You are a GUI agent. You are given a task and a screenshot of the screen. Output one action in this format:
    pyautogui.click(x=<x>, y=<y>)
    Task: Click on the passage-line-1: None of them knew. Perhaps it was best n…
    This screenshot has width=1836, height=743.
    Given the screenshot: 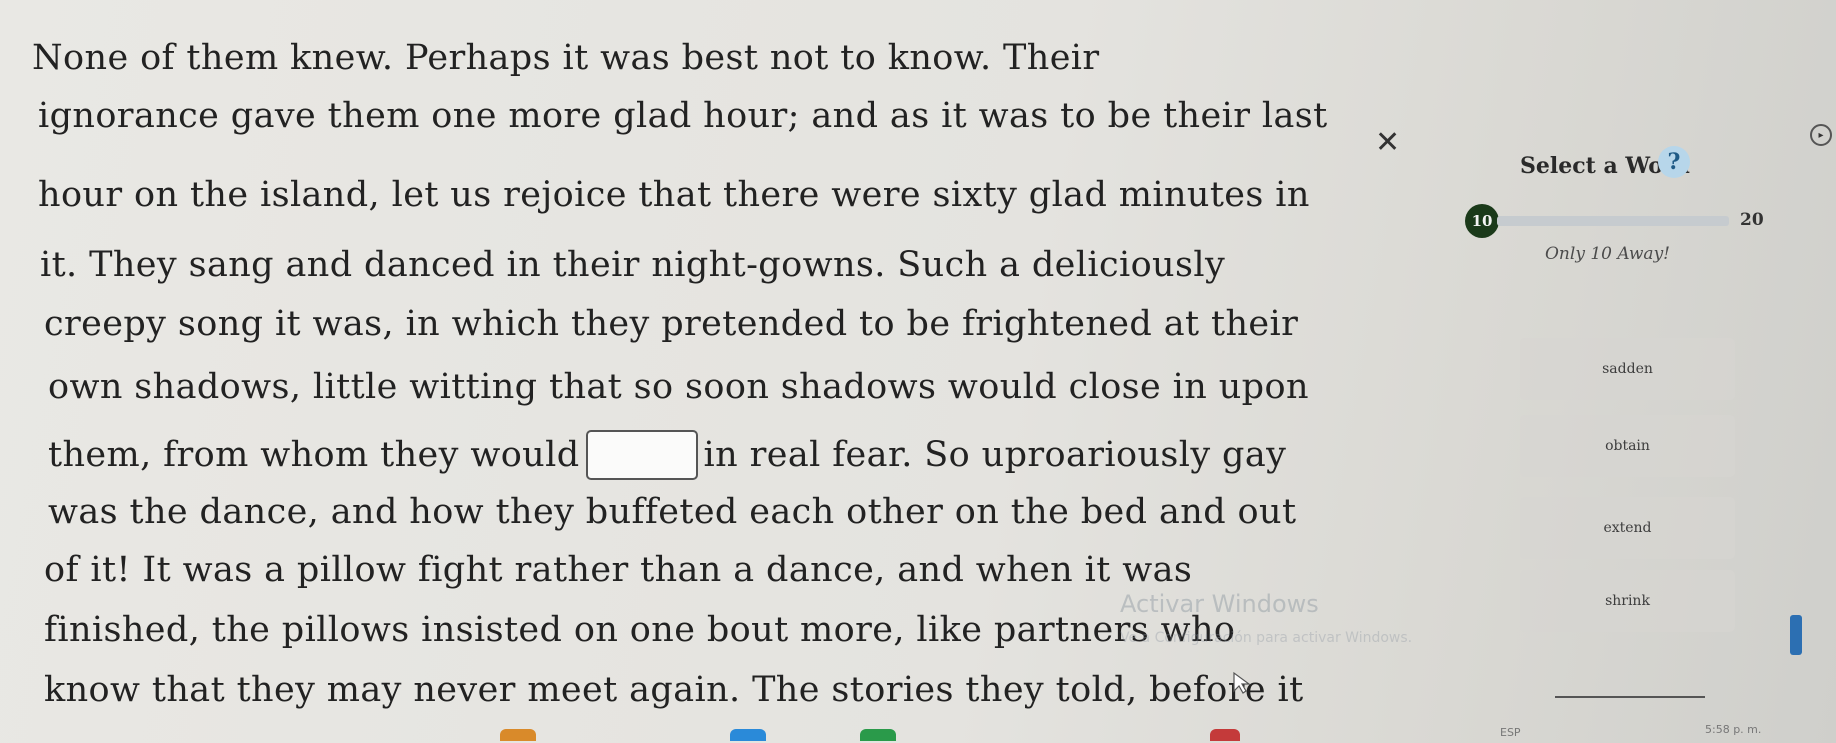 What is the action you would take?
    pyautogui.click(x=566, y=58)
    